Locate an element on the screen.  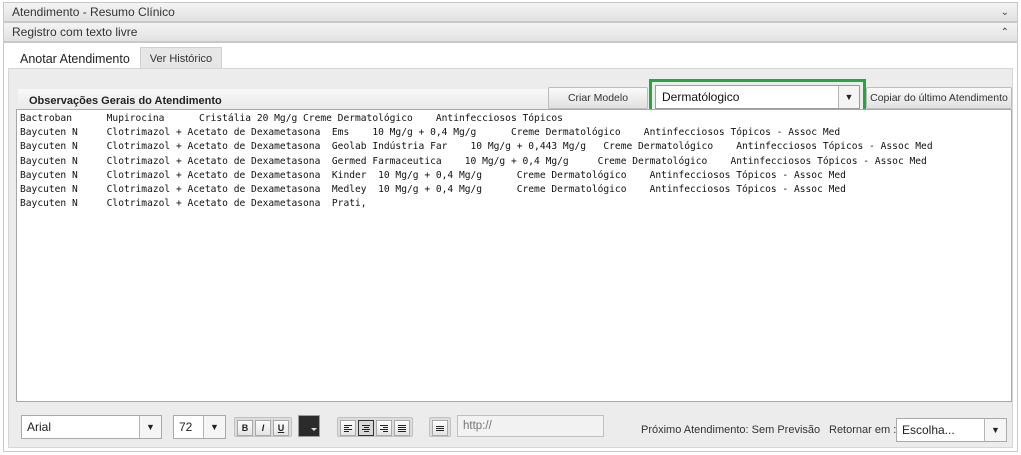
registro-texto-livre-title: Registro com texto livre is located at coordinates (75, 32).